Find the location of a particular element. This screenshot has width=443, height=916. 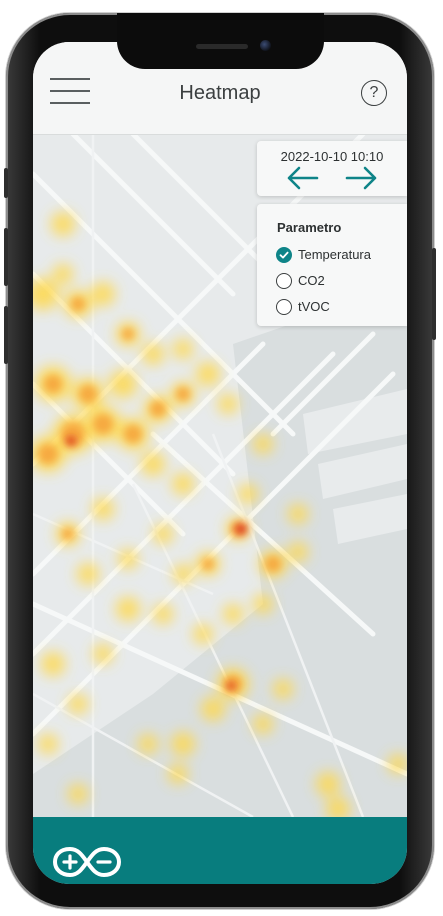

speaker-grille is located at coordinates (222, 46).